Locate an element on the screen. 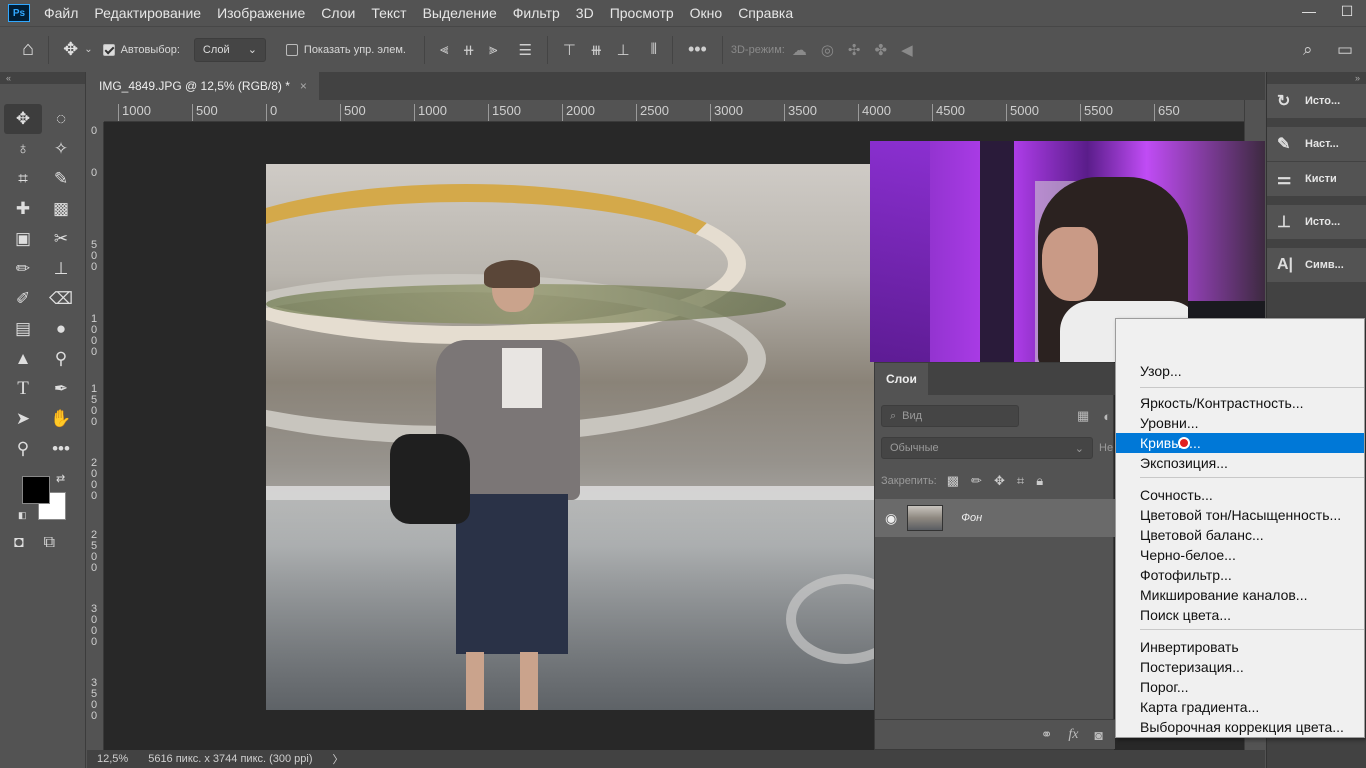 The image size is (1366, 768). screen-mode-icon: ⧉ is located at coordinates (49, 543).